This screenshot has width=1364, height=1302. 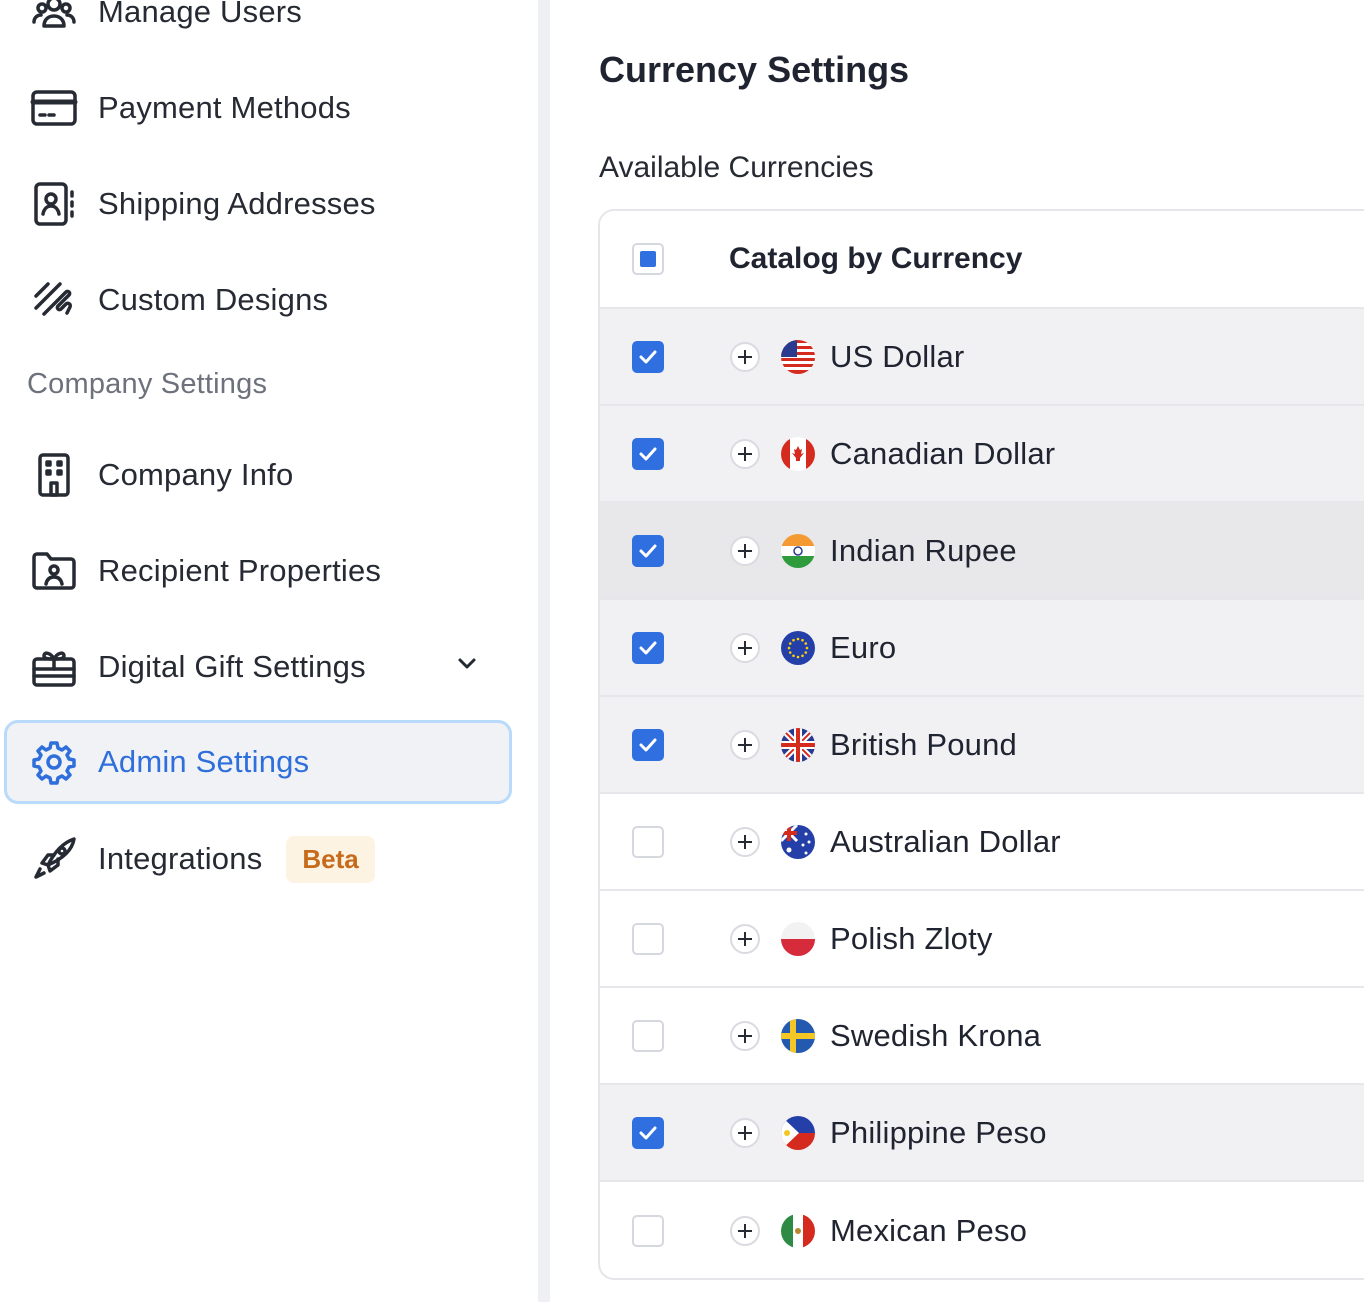 I want to click on scribble-icon, so click(x=54, y=300).